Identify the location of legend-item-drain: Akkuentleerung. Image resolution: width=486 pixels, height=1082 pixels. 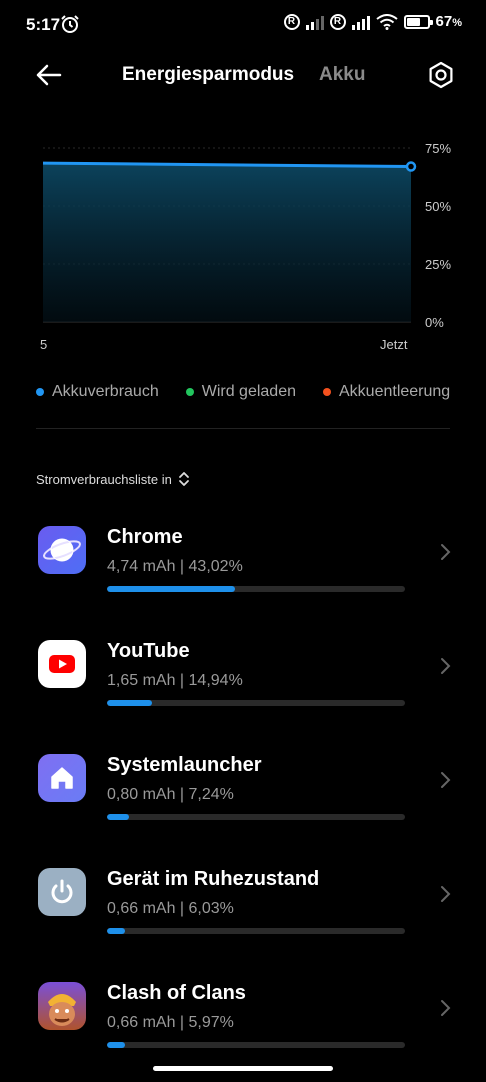
(386, 392).